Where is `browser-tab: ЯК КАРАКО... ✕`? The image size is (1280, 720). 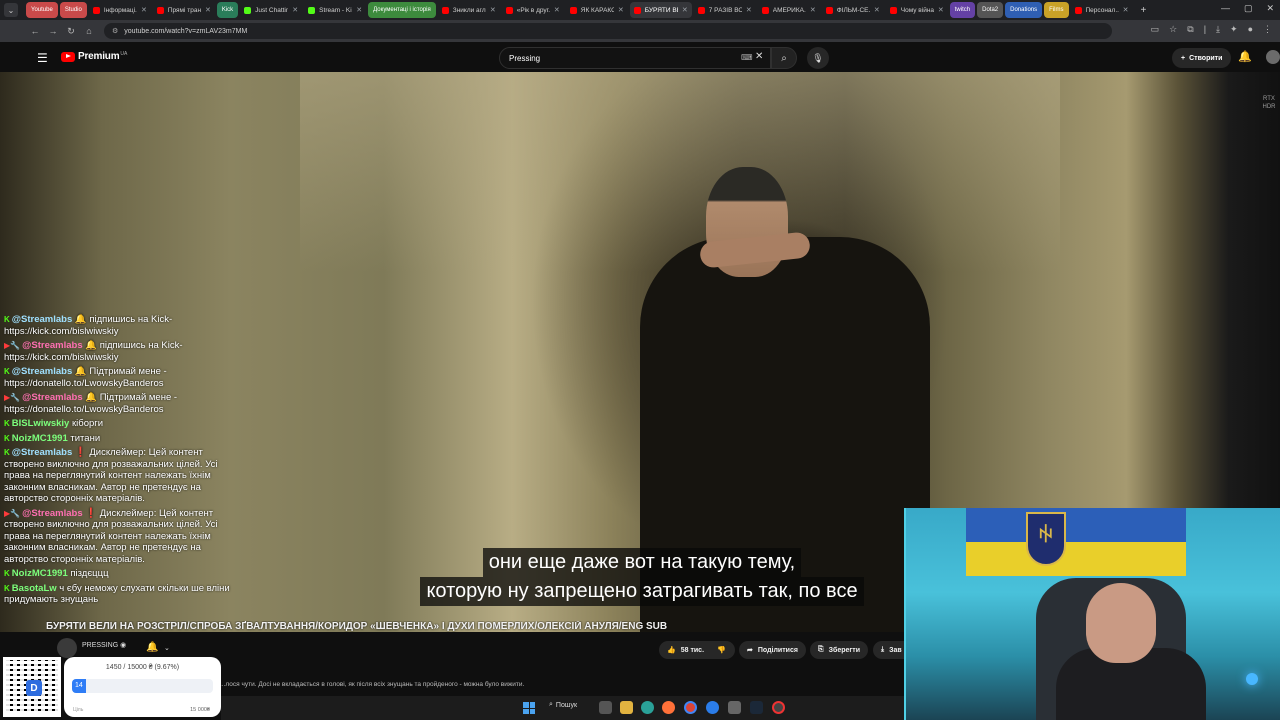 browser-tab: ЯК КАРАКО... ✕ is located at coordinates (597, 10).